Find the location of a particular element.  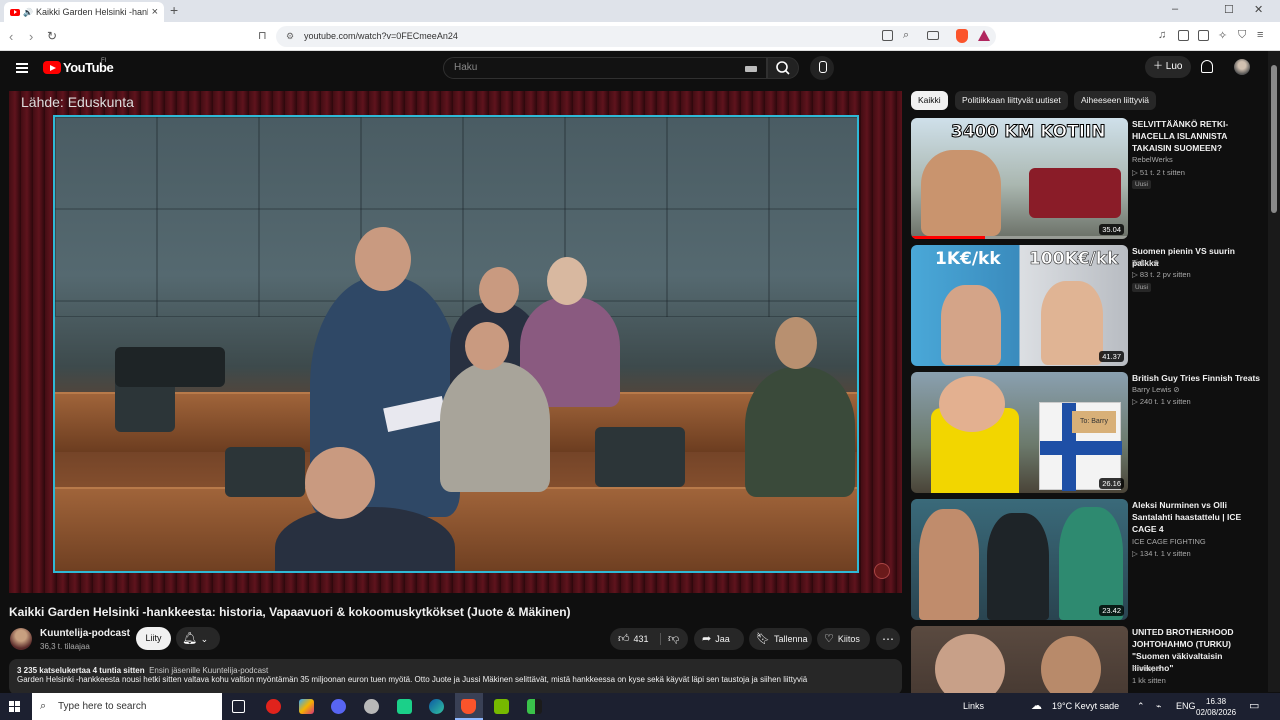

search-button is located at coordinates (783, 68).